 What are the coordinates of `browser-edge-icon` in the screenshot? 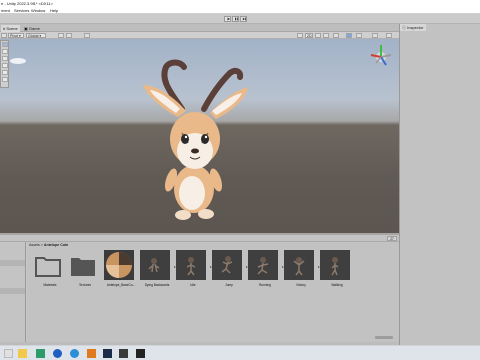 It's located at (74, 353).